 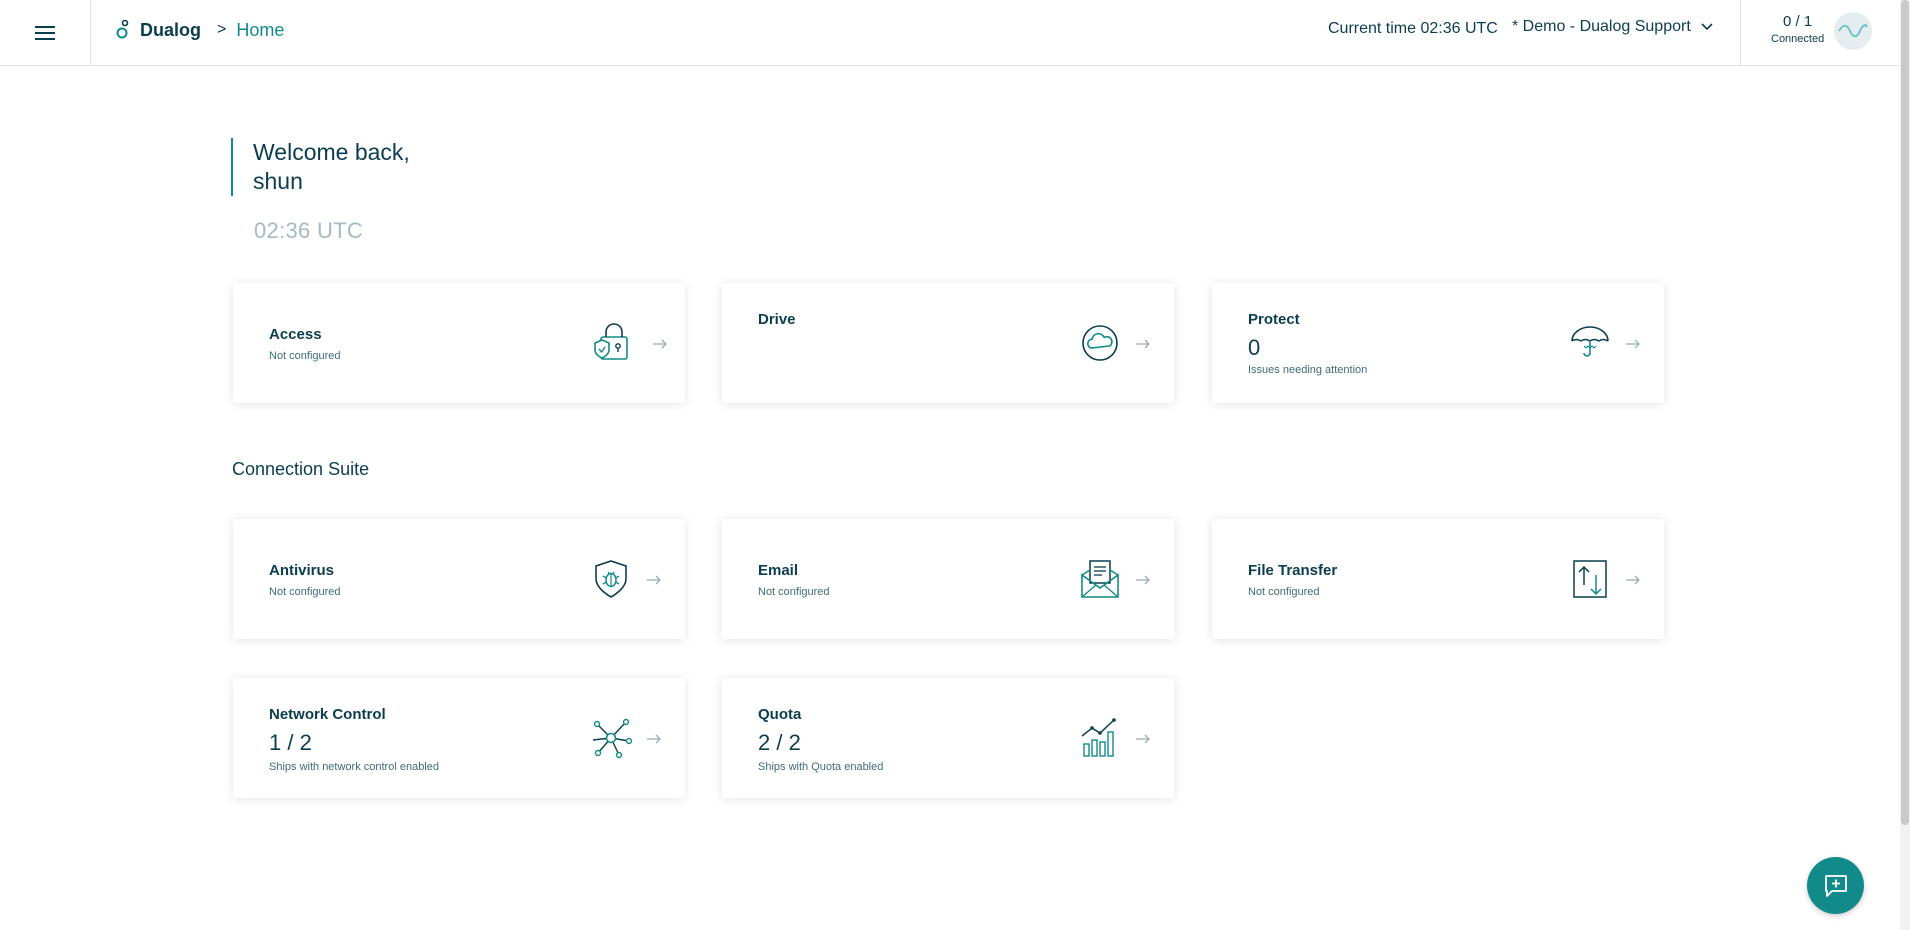 I want to click on card-network-control-value: 1 / 2, so click(x=290, y=742).